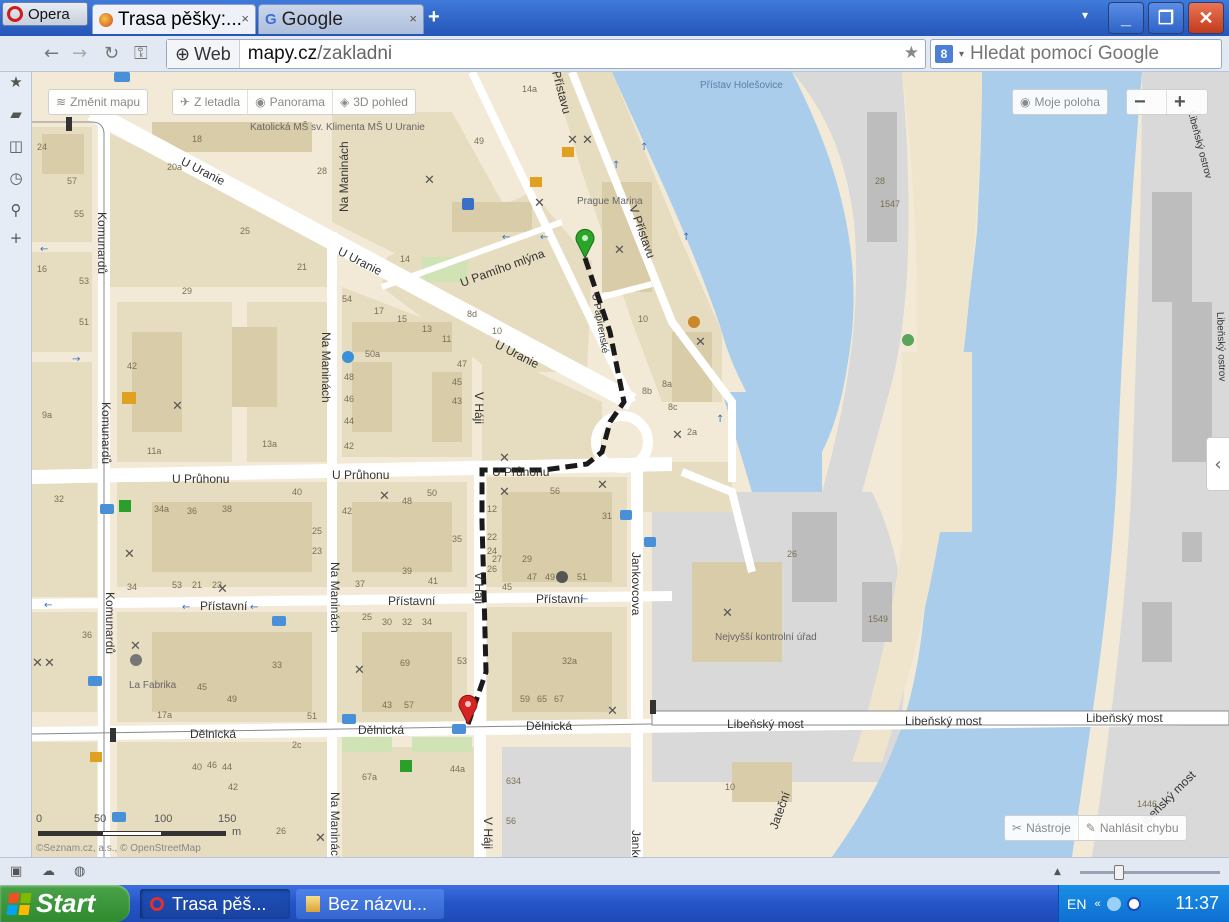 The image size is (1229, 922). I want to click on site-info-badge: ⊕ Web, so click(203, 54).